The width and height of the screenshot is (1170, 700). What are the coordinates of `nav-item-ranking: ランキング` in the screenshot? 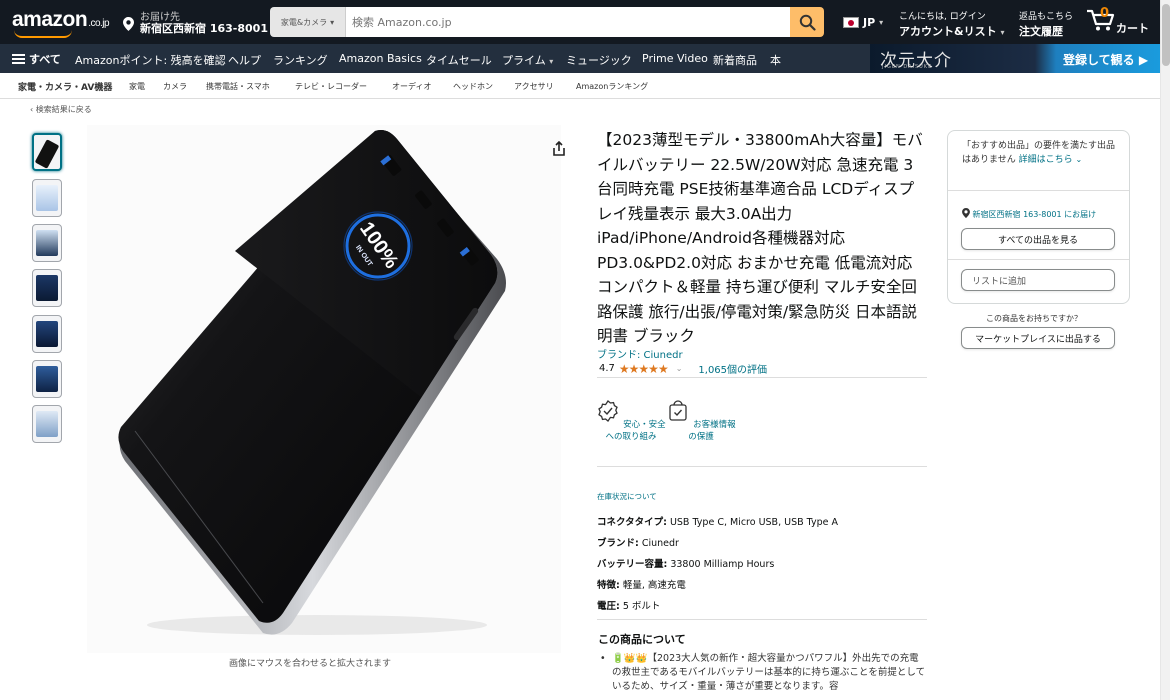 It's located at (300, 60).